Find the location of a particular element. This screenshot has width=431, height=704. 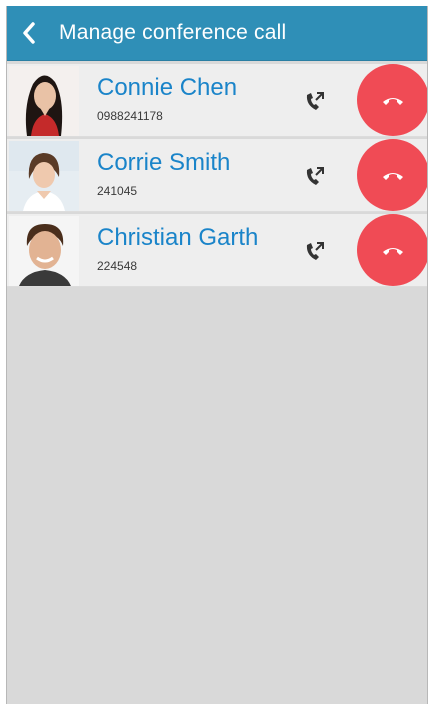

back-button is located at coordinates (29, 33).